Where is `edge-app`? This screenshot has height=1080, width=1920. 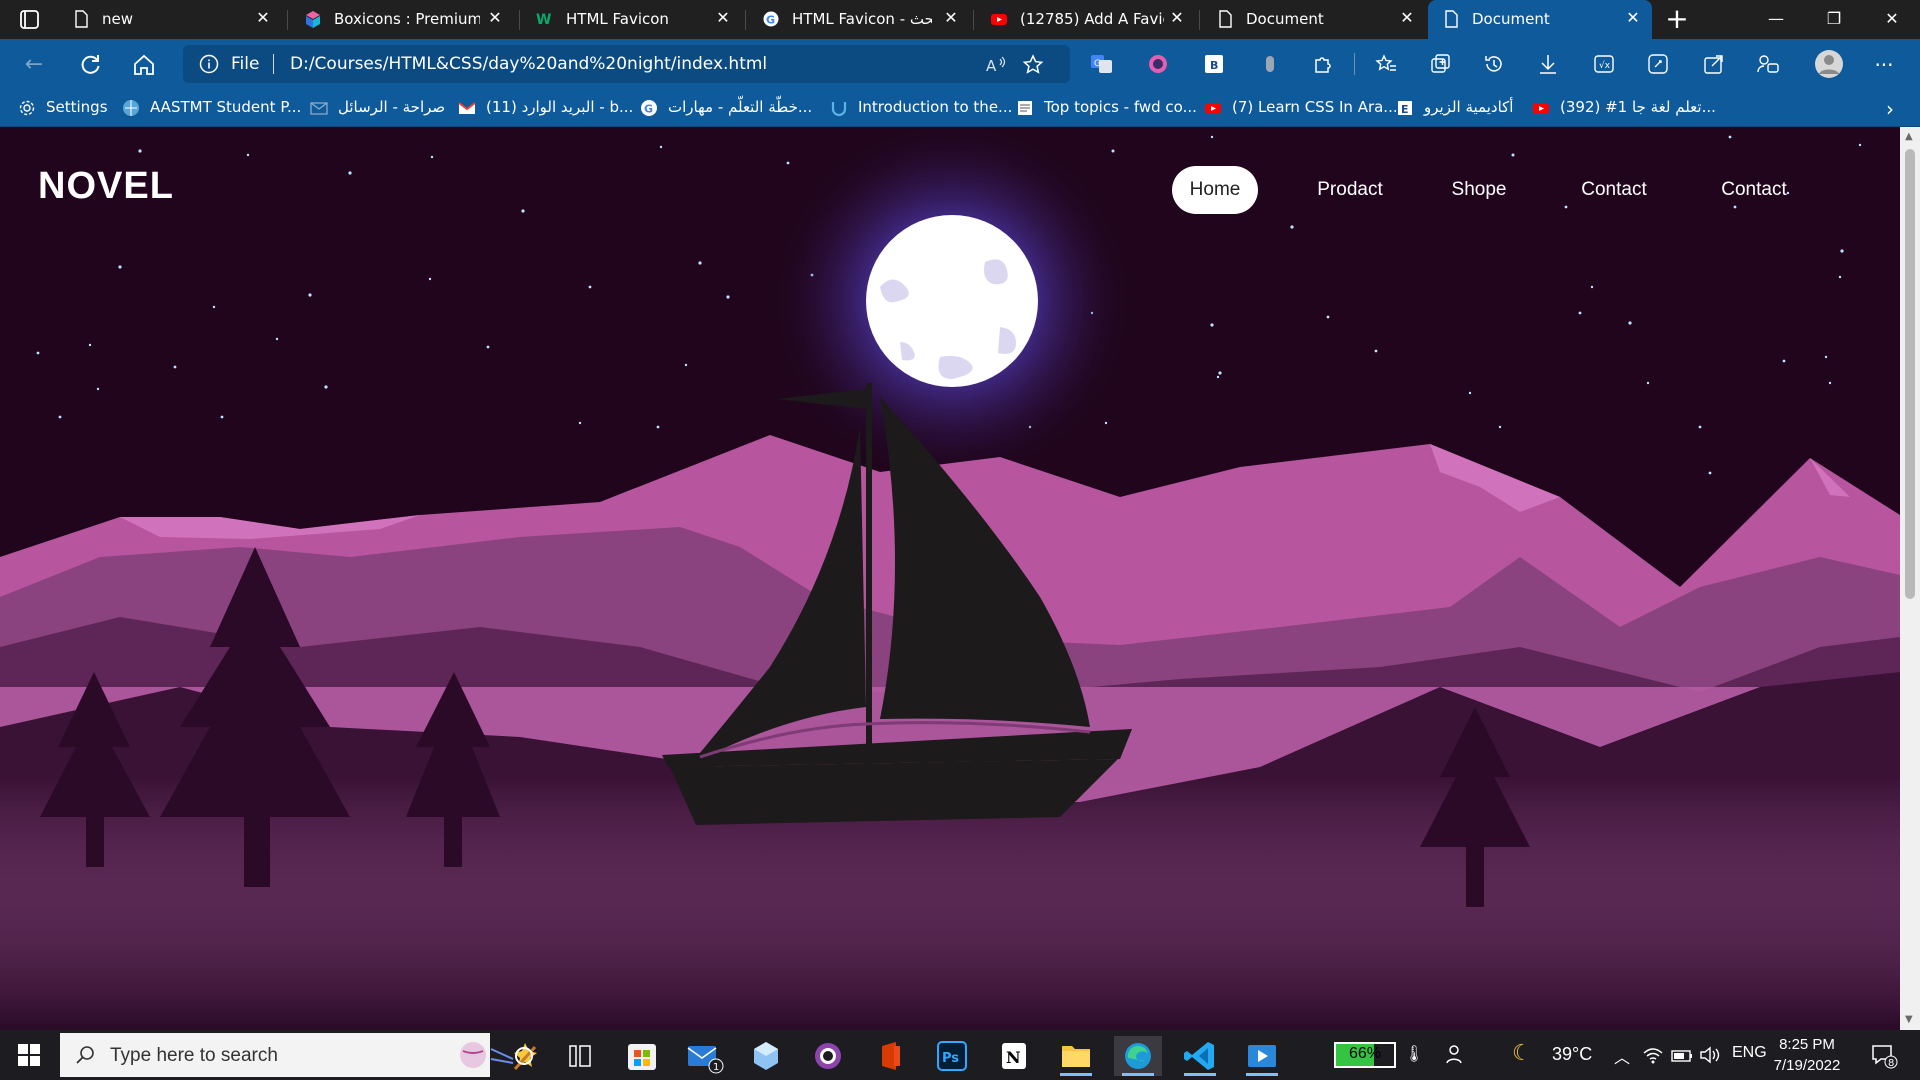
edge-app is located at coordinates (1138, 1056).